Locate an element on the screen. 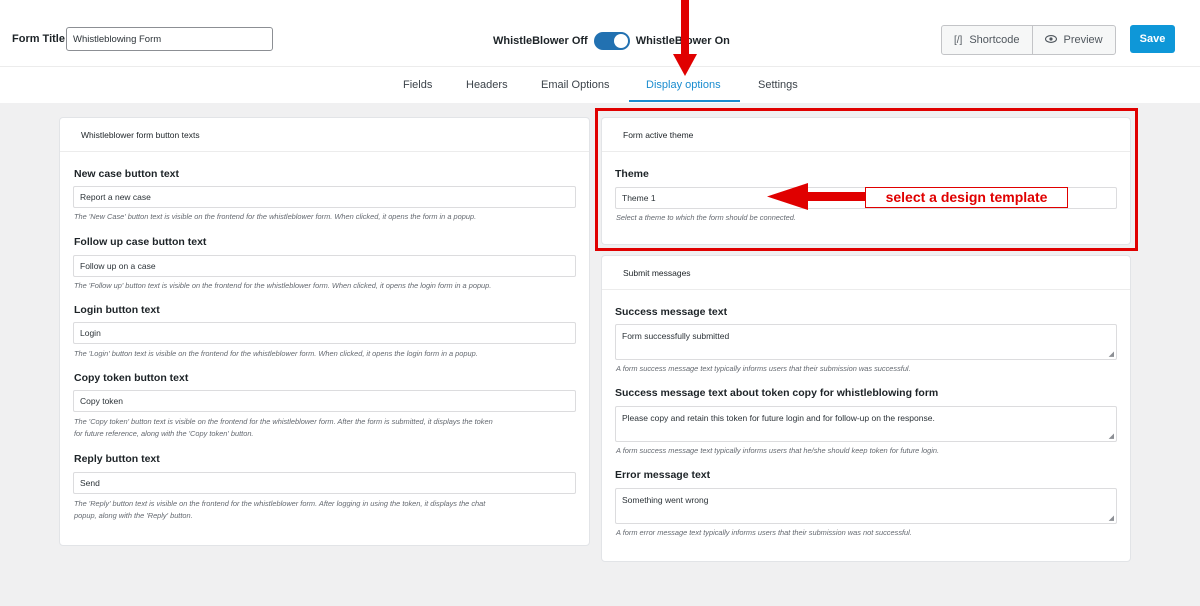  left-arrow-icon is located at coordinates (816, 196).